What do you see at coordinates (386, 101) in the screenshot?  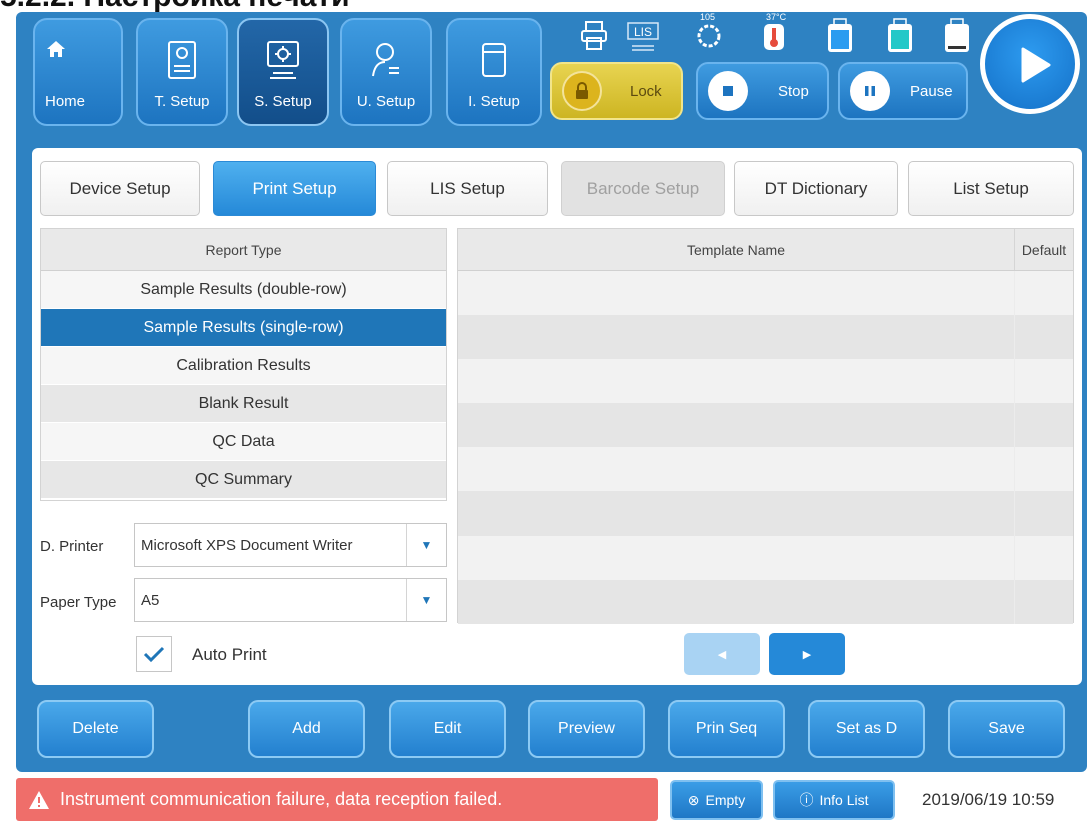 I see `u-setup-label: U. Setup` at bounding box center [386, 101].